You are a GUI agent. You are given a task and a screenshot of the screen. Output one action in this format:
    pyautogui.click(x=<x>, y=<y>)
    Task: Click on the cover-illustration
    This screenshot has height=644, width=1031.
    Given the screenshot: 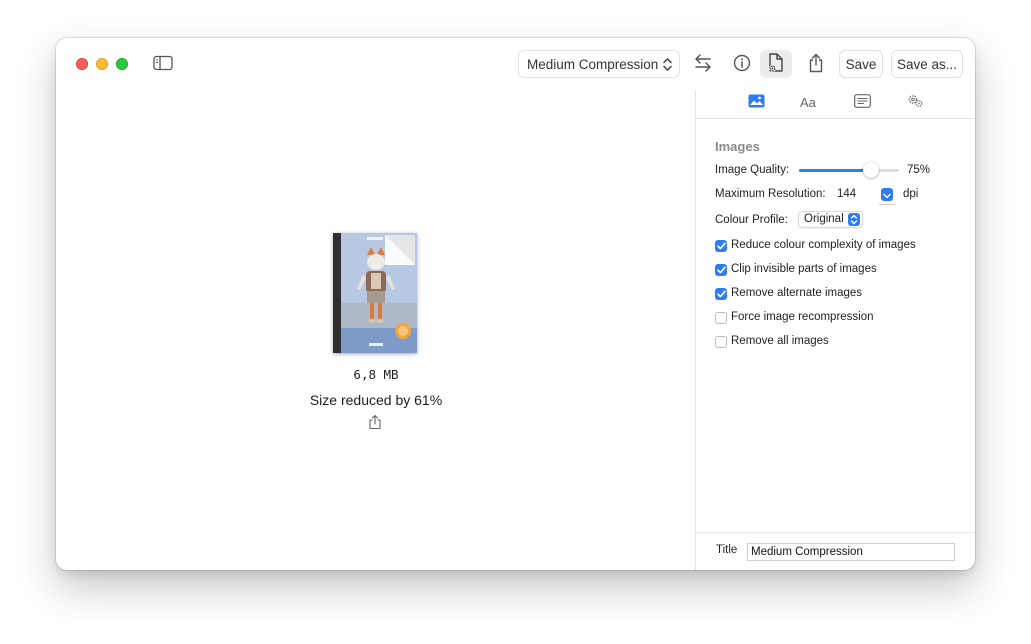 What is the action you would take?
    pyautogui.click(x=375, y=293)
    